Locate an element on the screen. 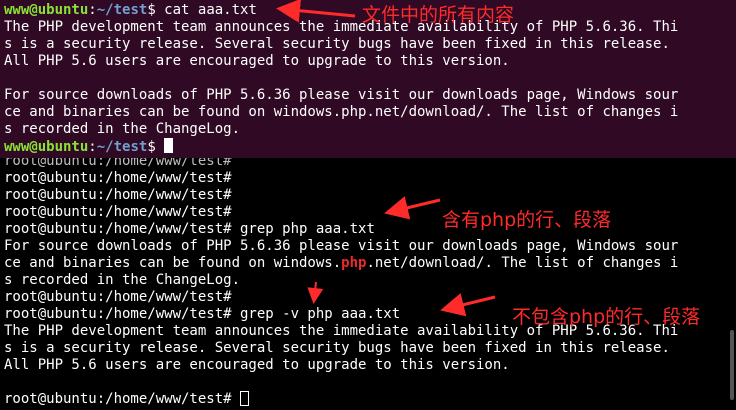  arrow-grep-v is located at coordinates (468, 305).